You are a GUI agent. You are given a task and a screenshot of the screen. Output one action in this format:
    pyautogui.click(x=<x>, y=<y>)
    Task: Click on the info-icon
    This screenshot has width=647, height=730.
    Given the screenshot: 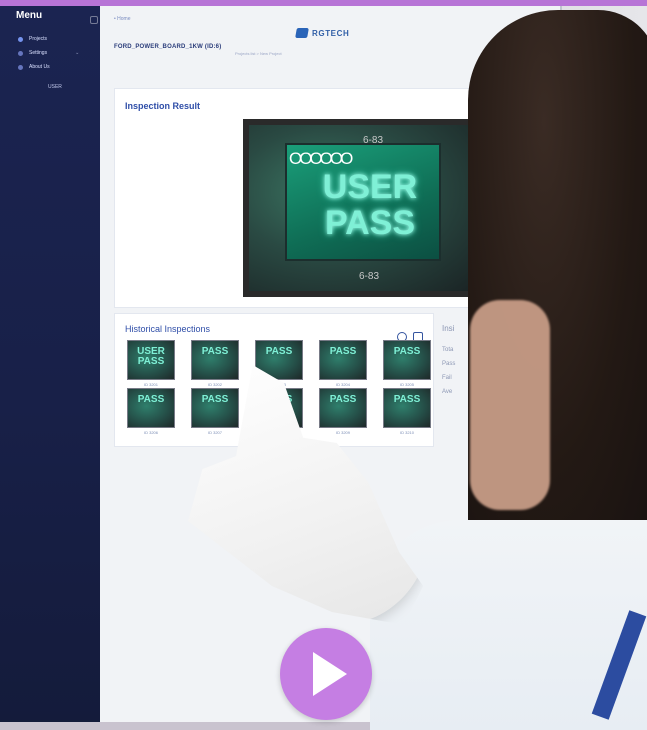 What is the action you would take?
    pyautogui.click(x=20, y=67)
    